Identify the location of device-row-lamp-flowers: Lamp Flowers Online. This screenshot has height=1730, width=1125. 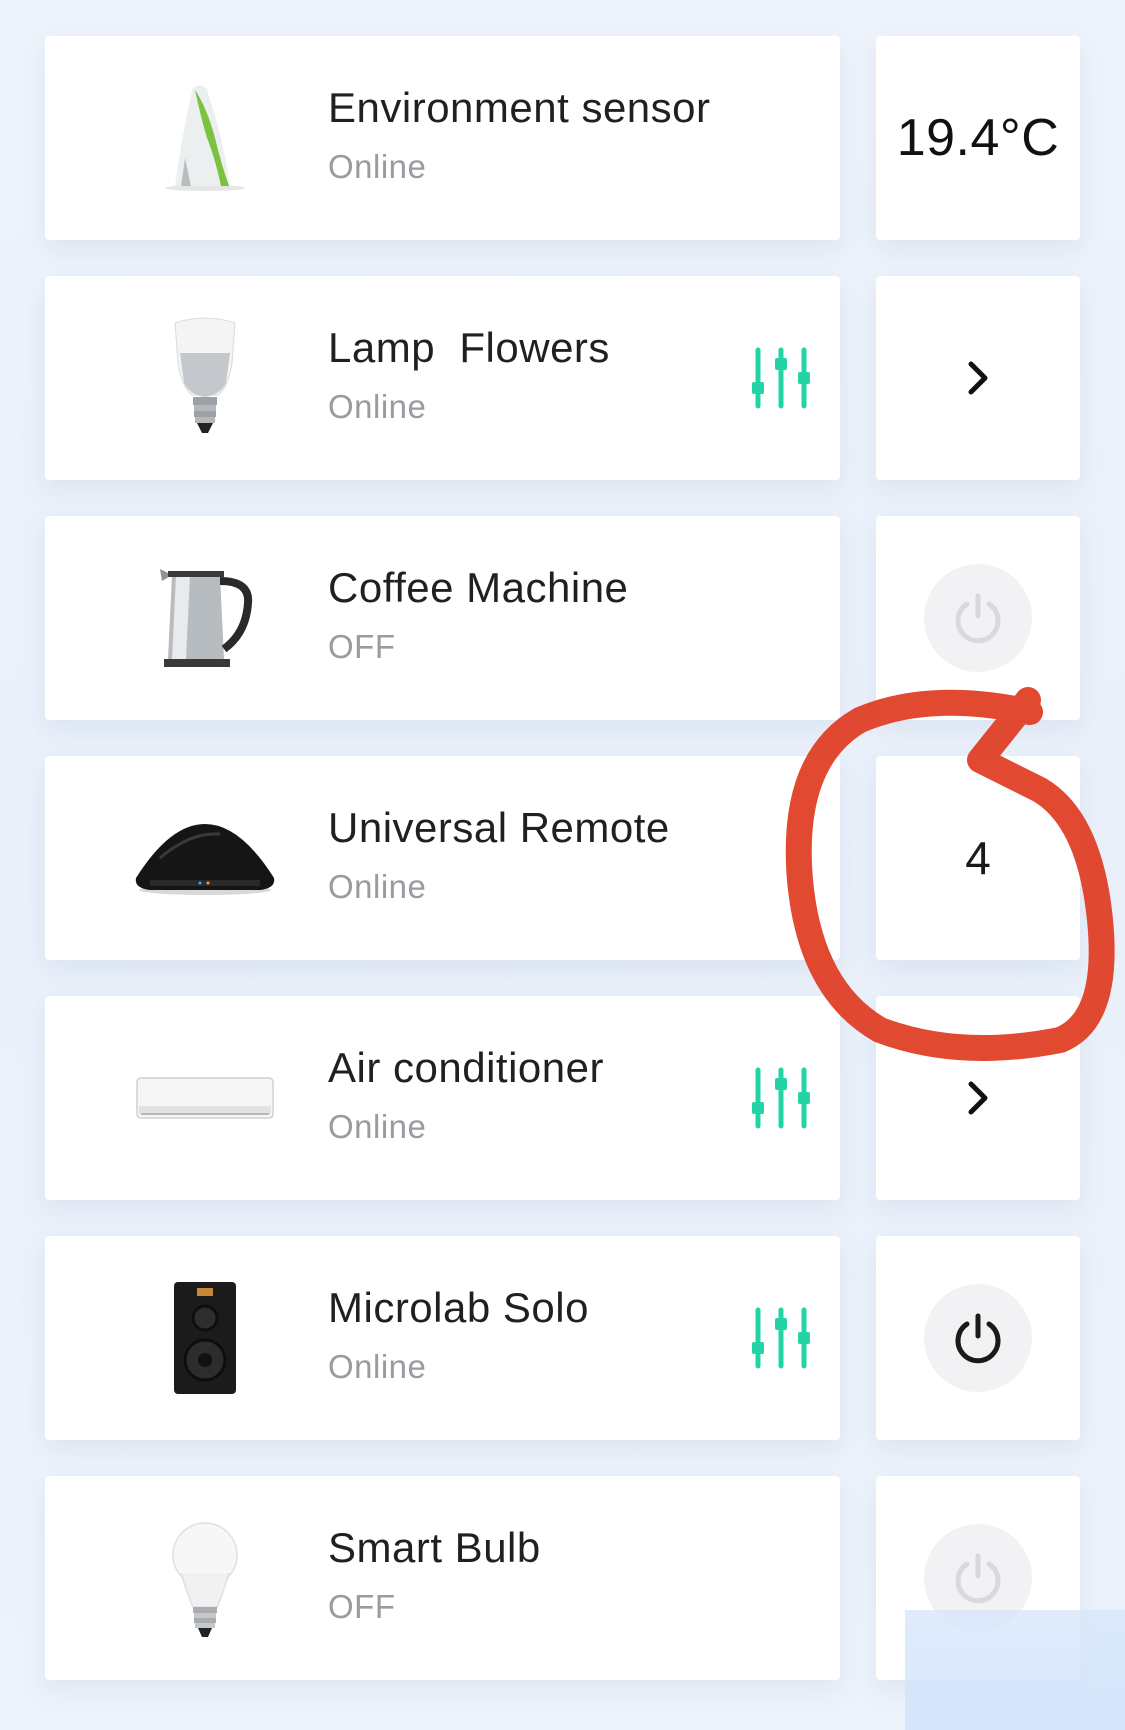
(562, 378).